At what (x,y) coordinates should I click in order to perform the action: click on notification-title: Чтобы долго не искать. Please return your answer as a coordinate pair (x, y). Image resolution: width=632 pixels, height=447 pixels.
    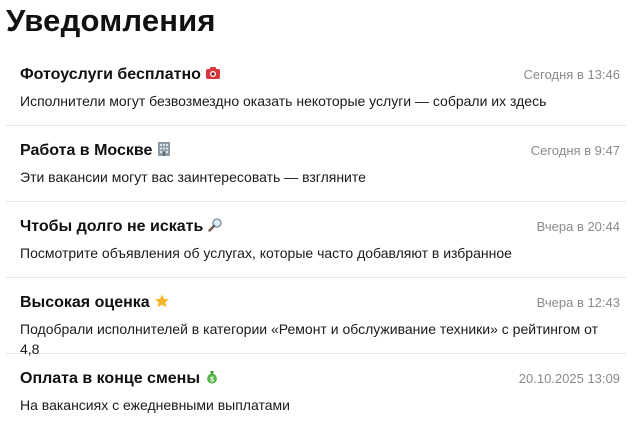
    Looking at the image, I should click on (121, 227).